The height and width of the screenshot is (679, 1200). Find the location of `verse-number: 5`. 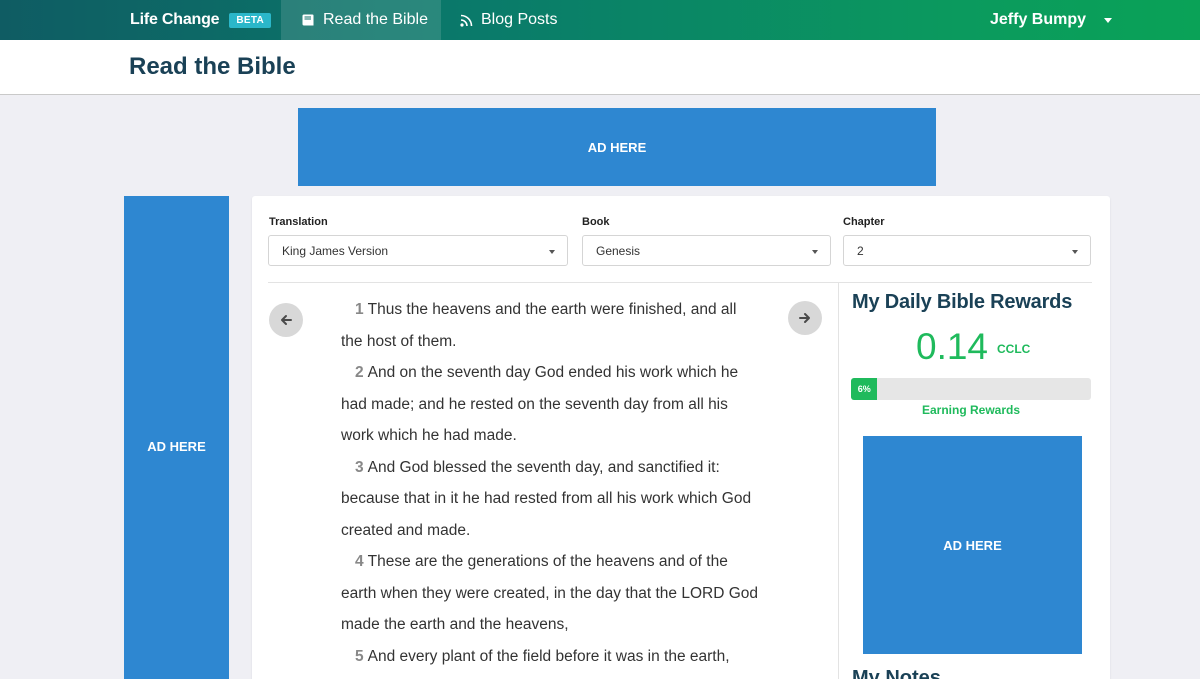

verse-number: 5 is located at coordinates (359, 656).